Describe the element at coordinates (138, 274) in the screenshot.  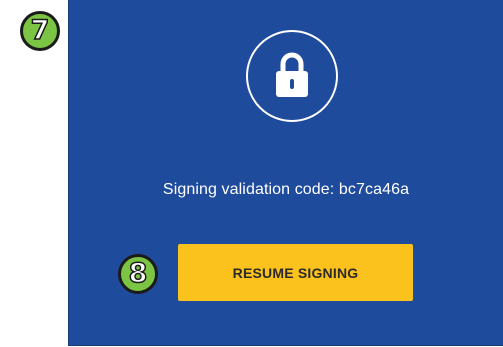
I see `step-badge-8: 8` at that location.